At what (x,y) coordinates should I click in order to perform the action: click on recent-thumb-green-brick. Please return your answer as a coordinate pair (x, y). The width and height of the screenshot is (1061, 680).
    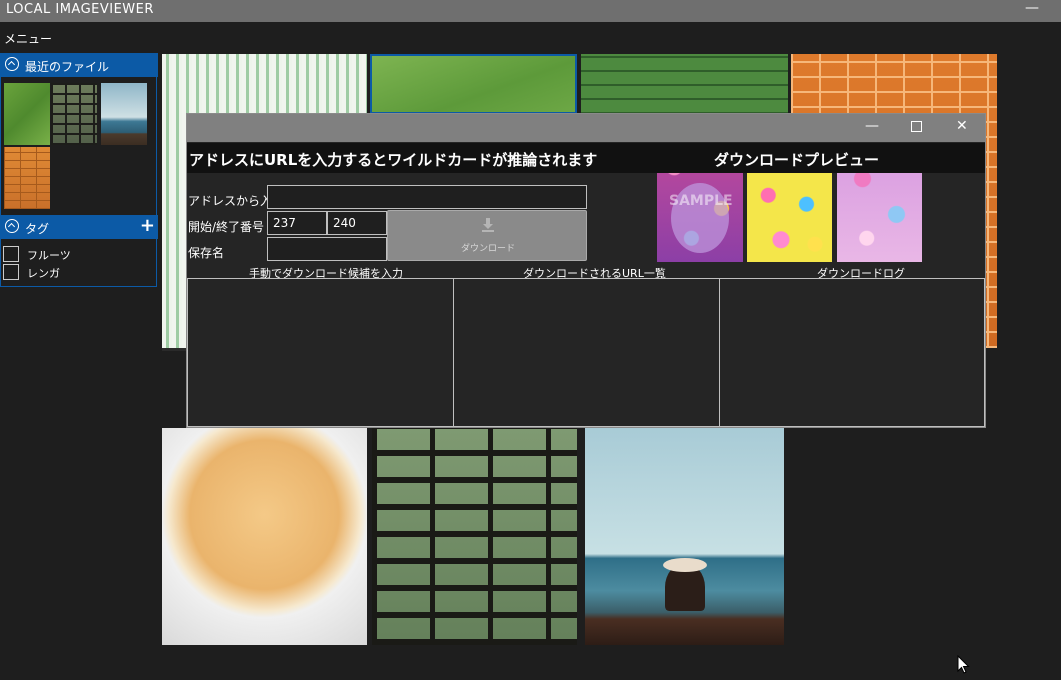
    Looking at the image, I should click on (74, 114).